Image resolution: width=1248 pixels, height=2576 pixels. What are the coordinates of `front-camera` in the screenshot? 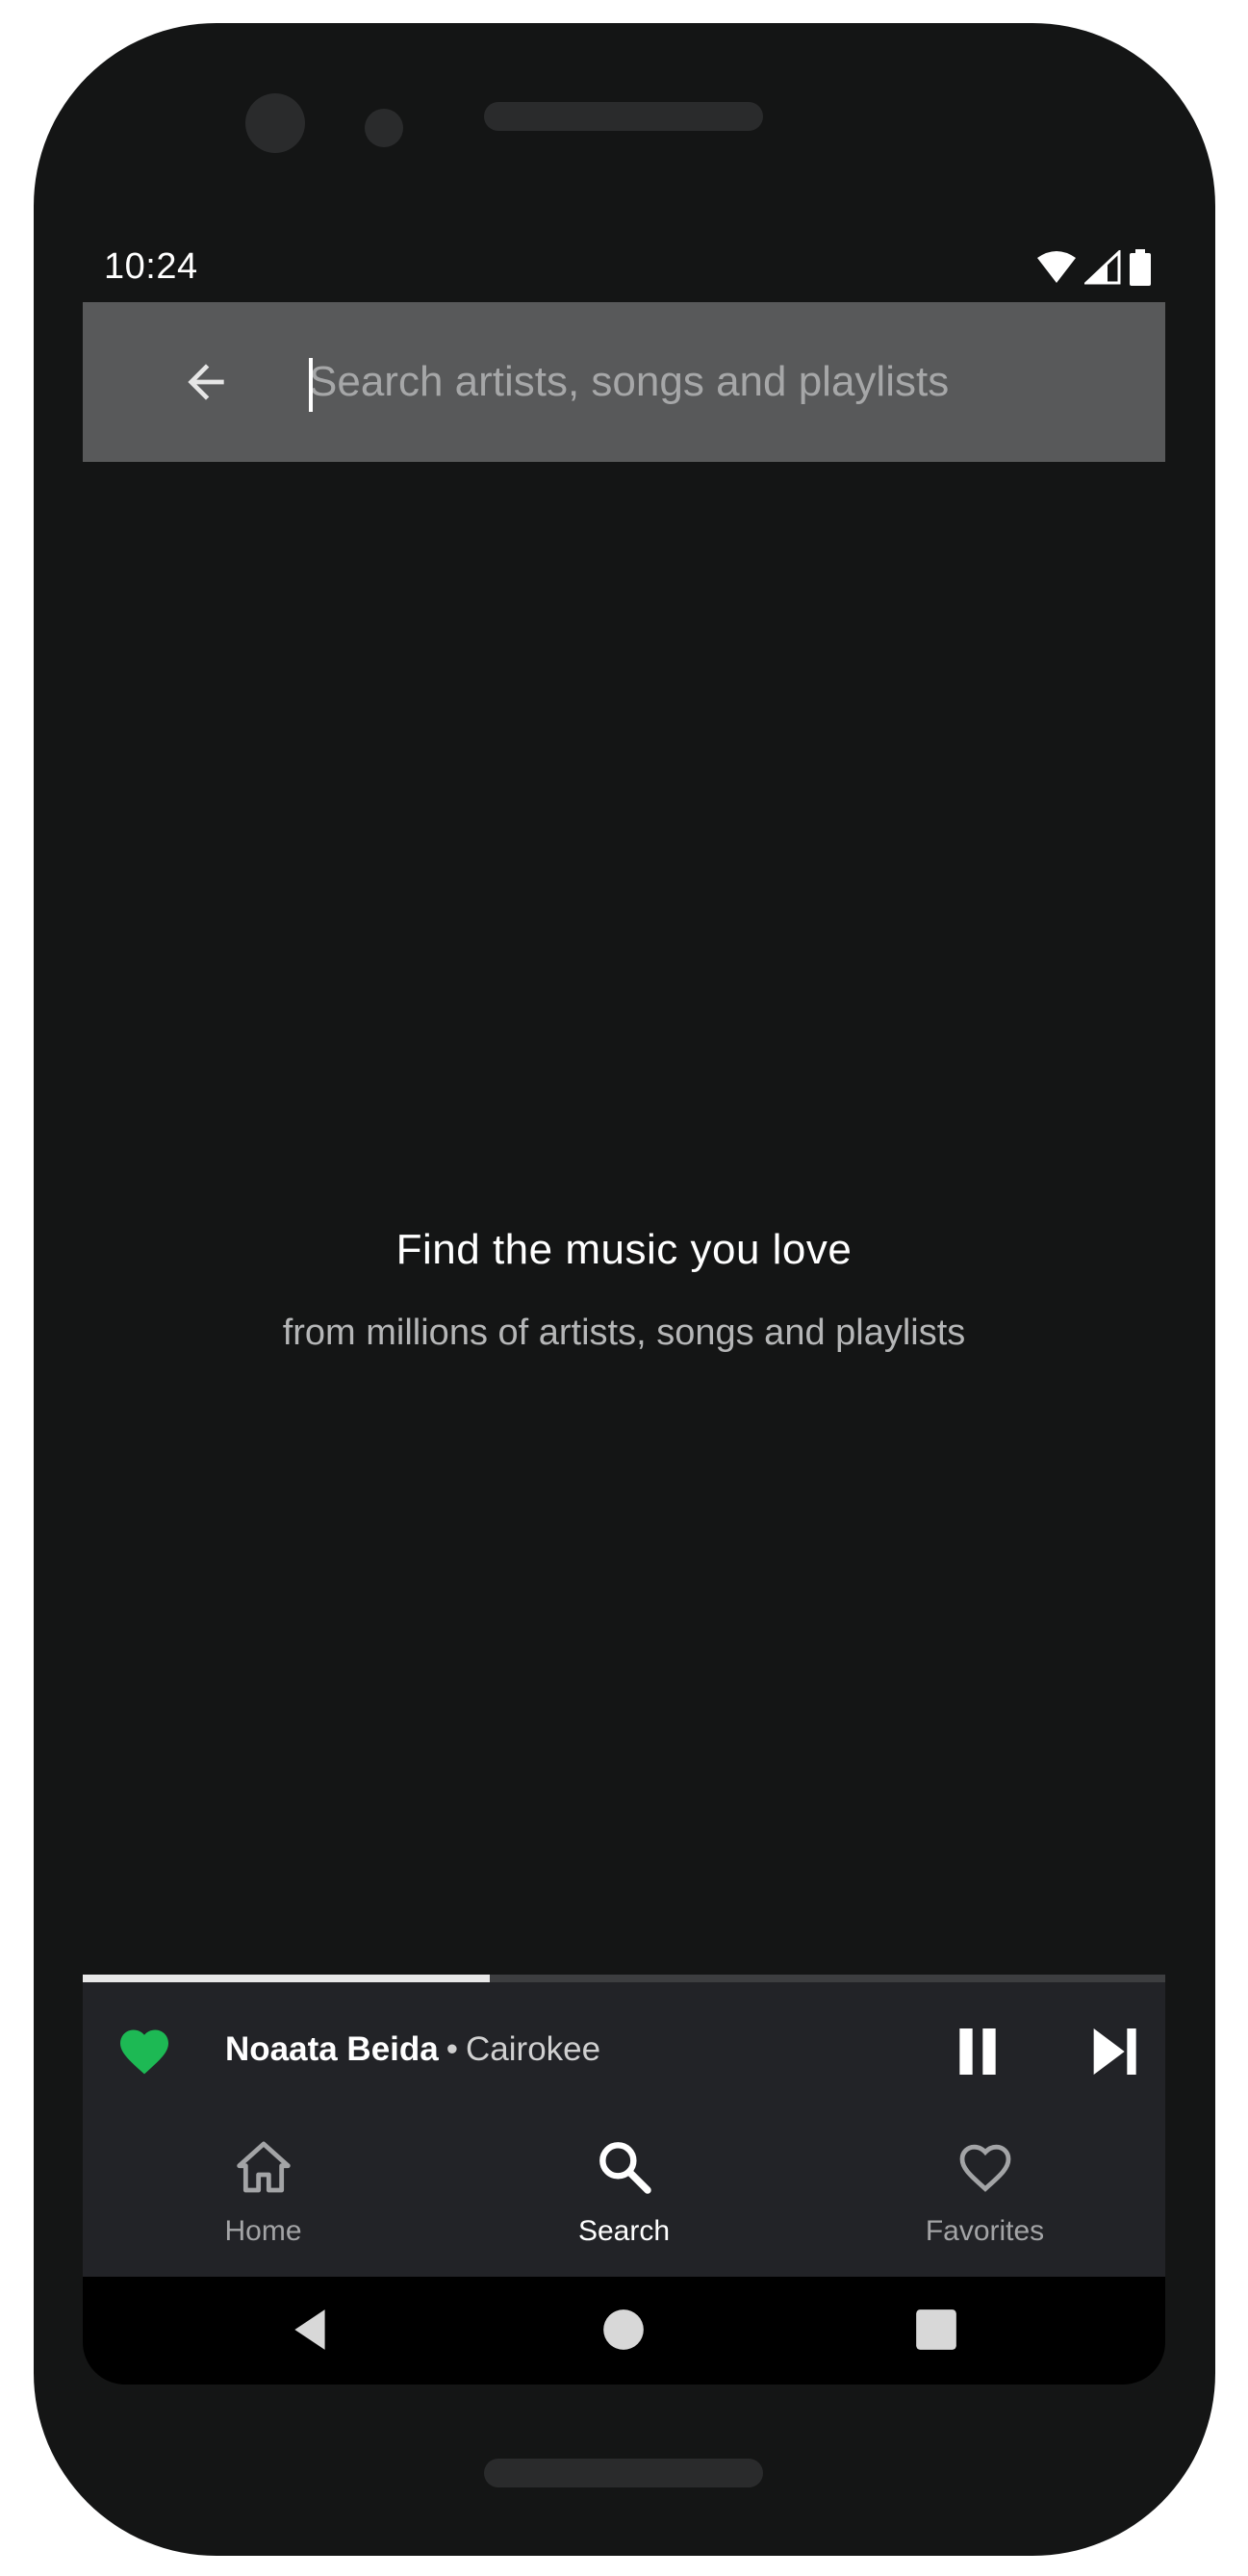 It's located at (275, 123).